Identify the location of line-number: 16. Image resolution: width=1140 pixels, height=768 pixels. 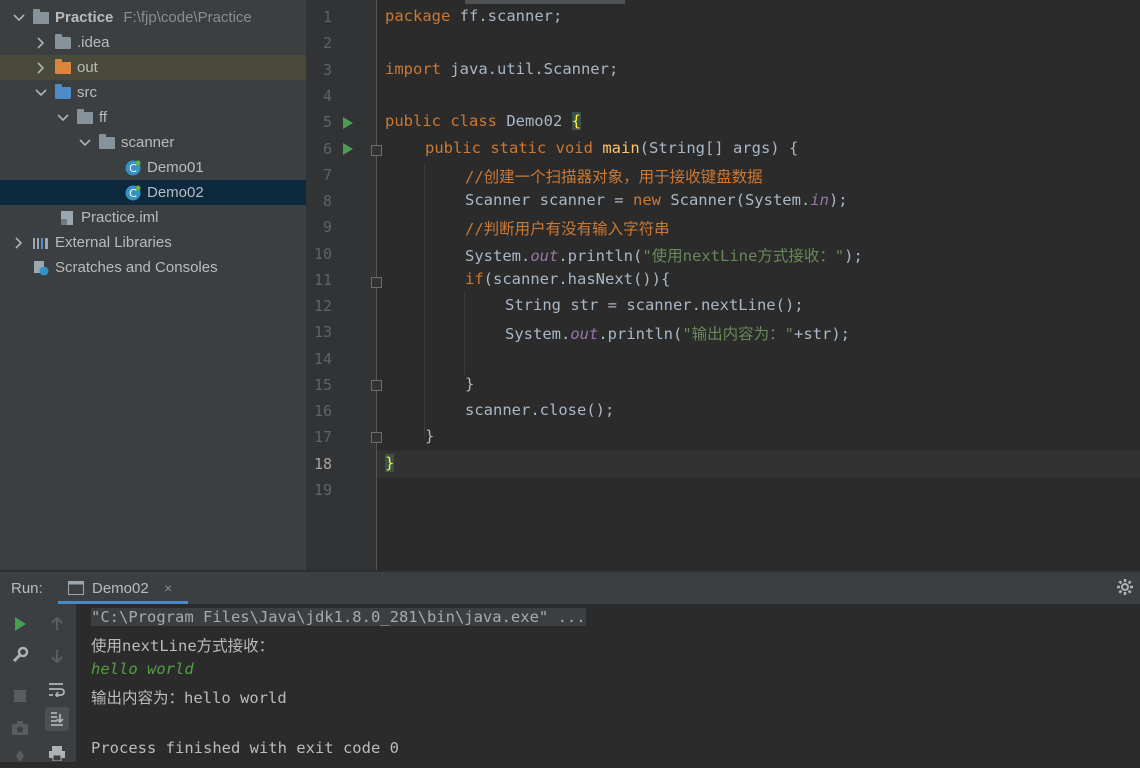
(322, 411).